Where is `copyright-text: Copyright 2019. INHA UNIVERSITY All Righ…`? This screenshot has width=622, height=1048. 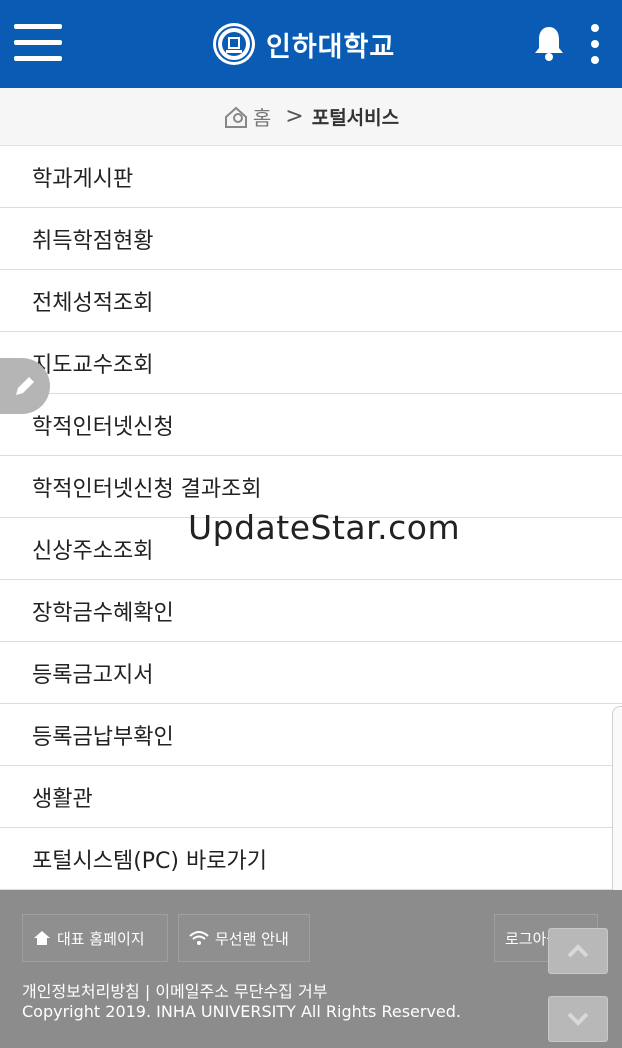
copyright-text: Copyright 2019. INHA UNIVERSITY All Righ… is located at coordinates (242, 1011).